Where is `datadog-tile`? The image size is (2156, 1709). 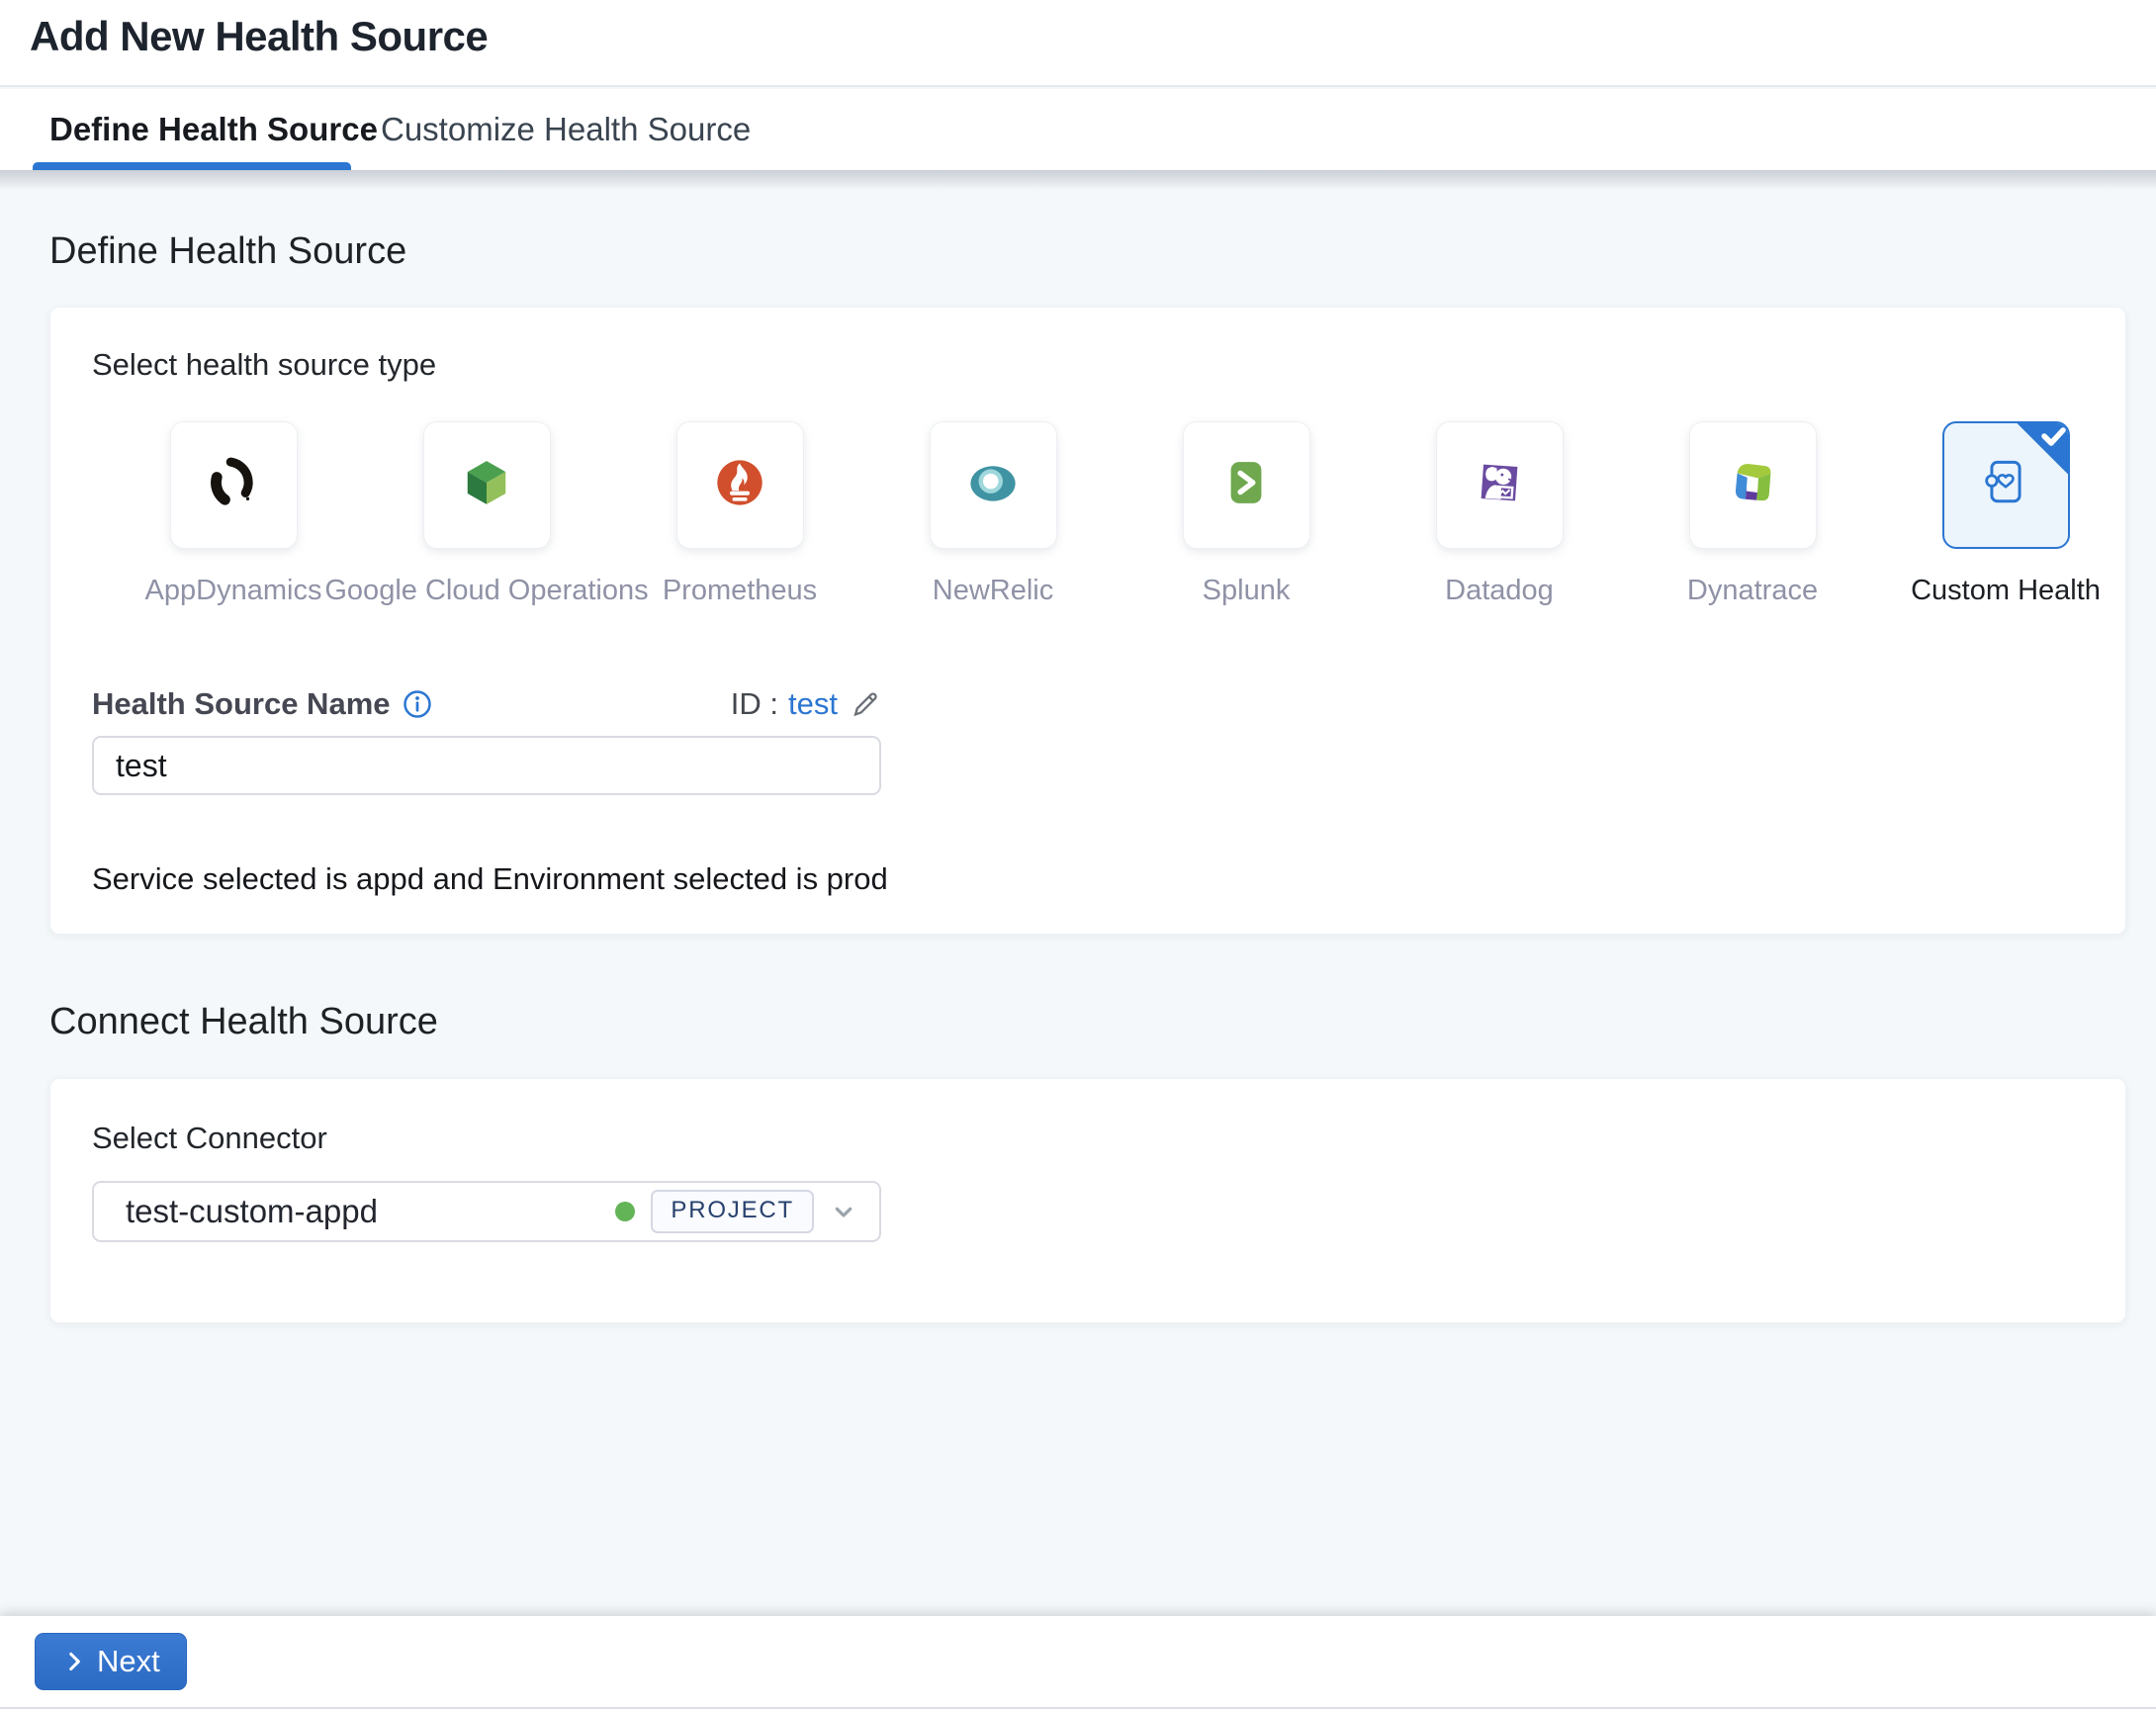 datadog-tile is located at coordinates (1499, 485).